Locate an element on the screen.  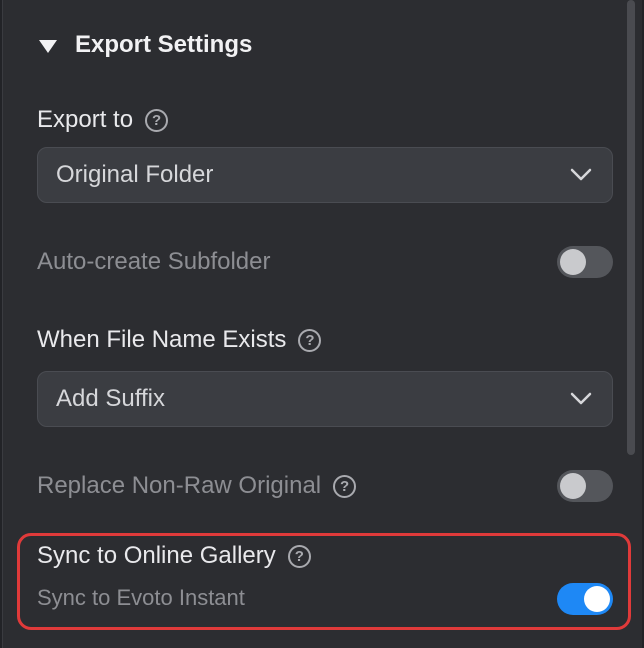
replace-original-label: Replace Non-Raw Original ? is located at coordinates (197, 486).